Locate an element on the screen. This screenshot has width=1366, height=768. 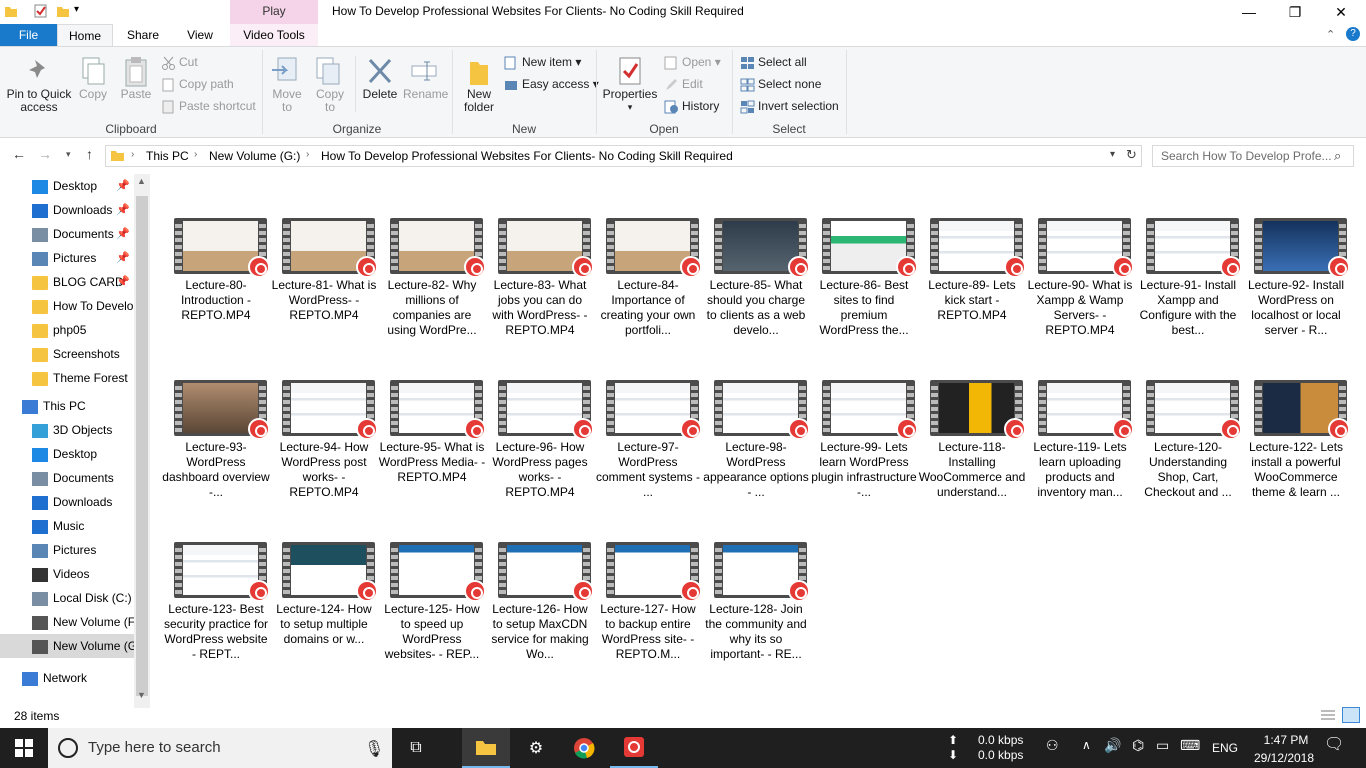
breadcrumb-this-pc: This PC is located at coordinates (167, 156).